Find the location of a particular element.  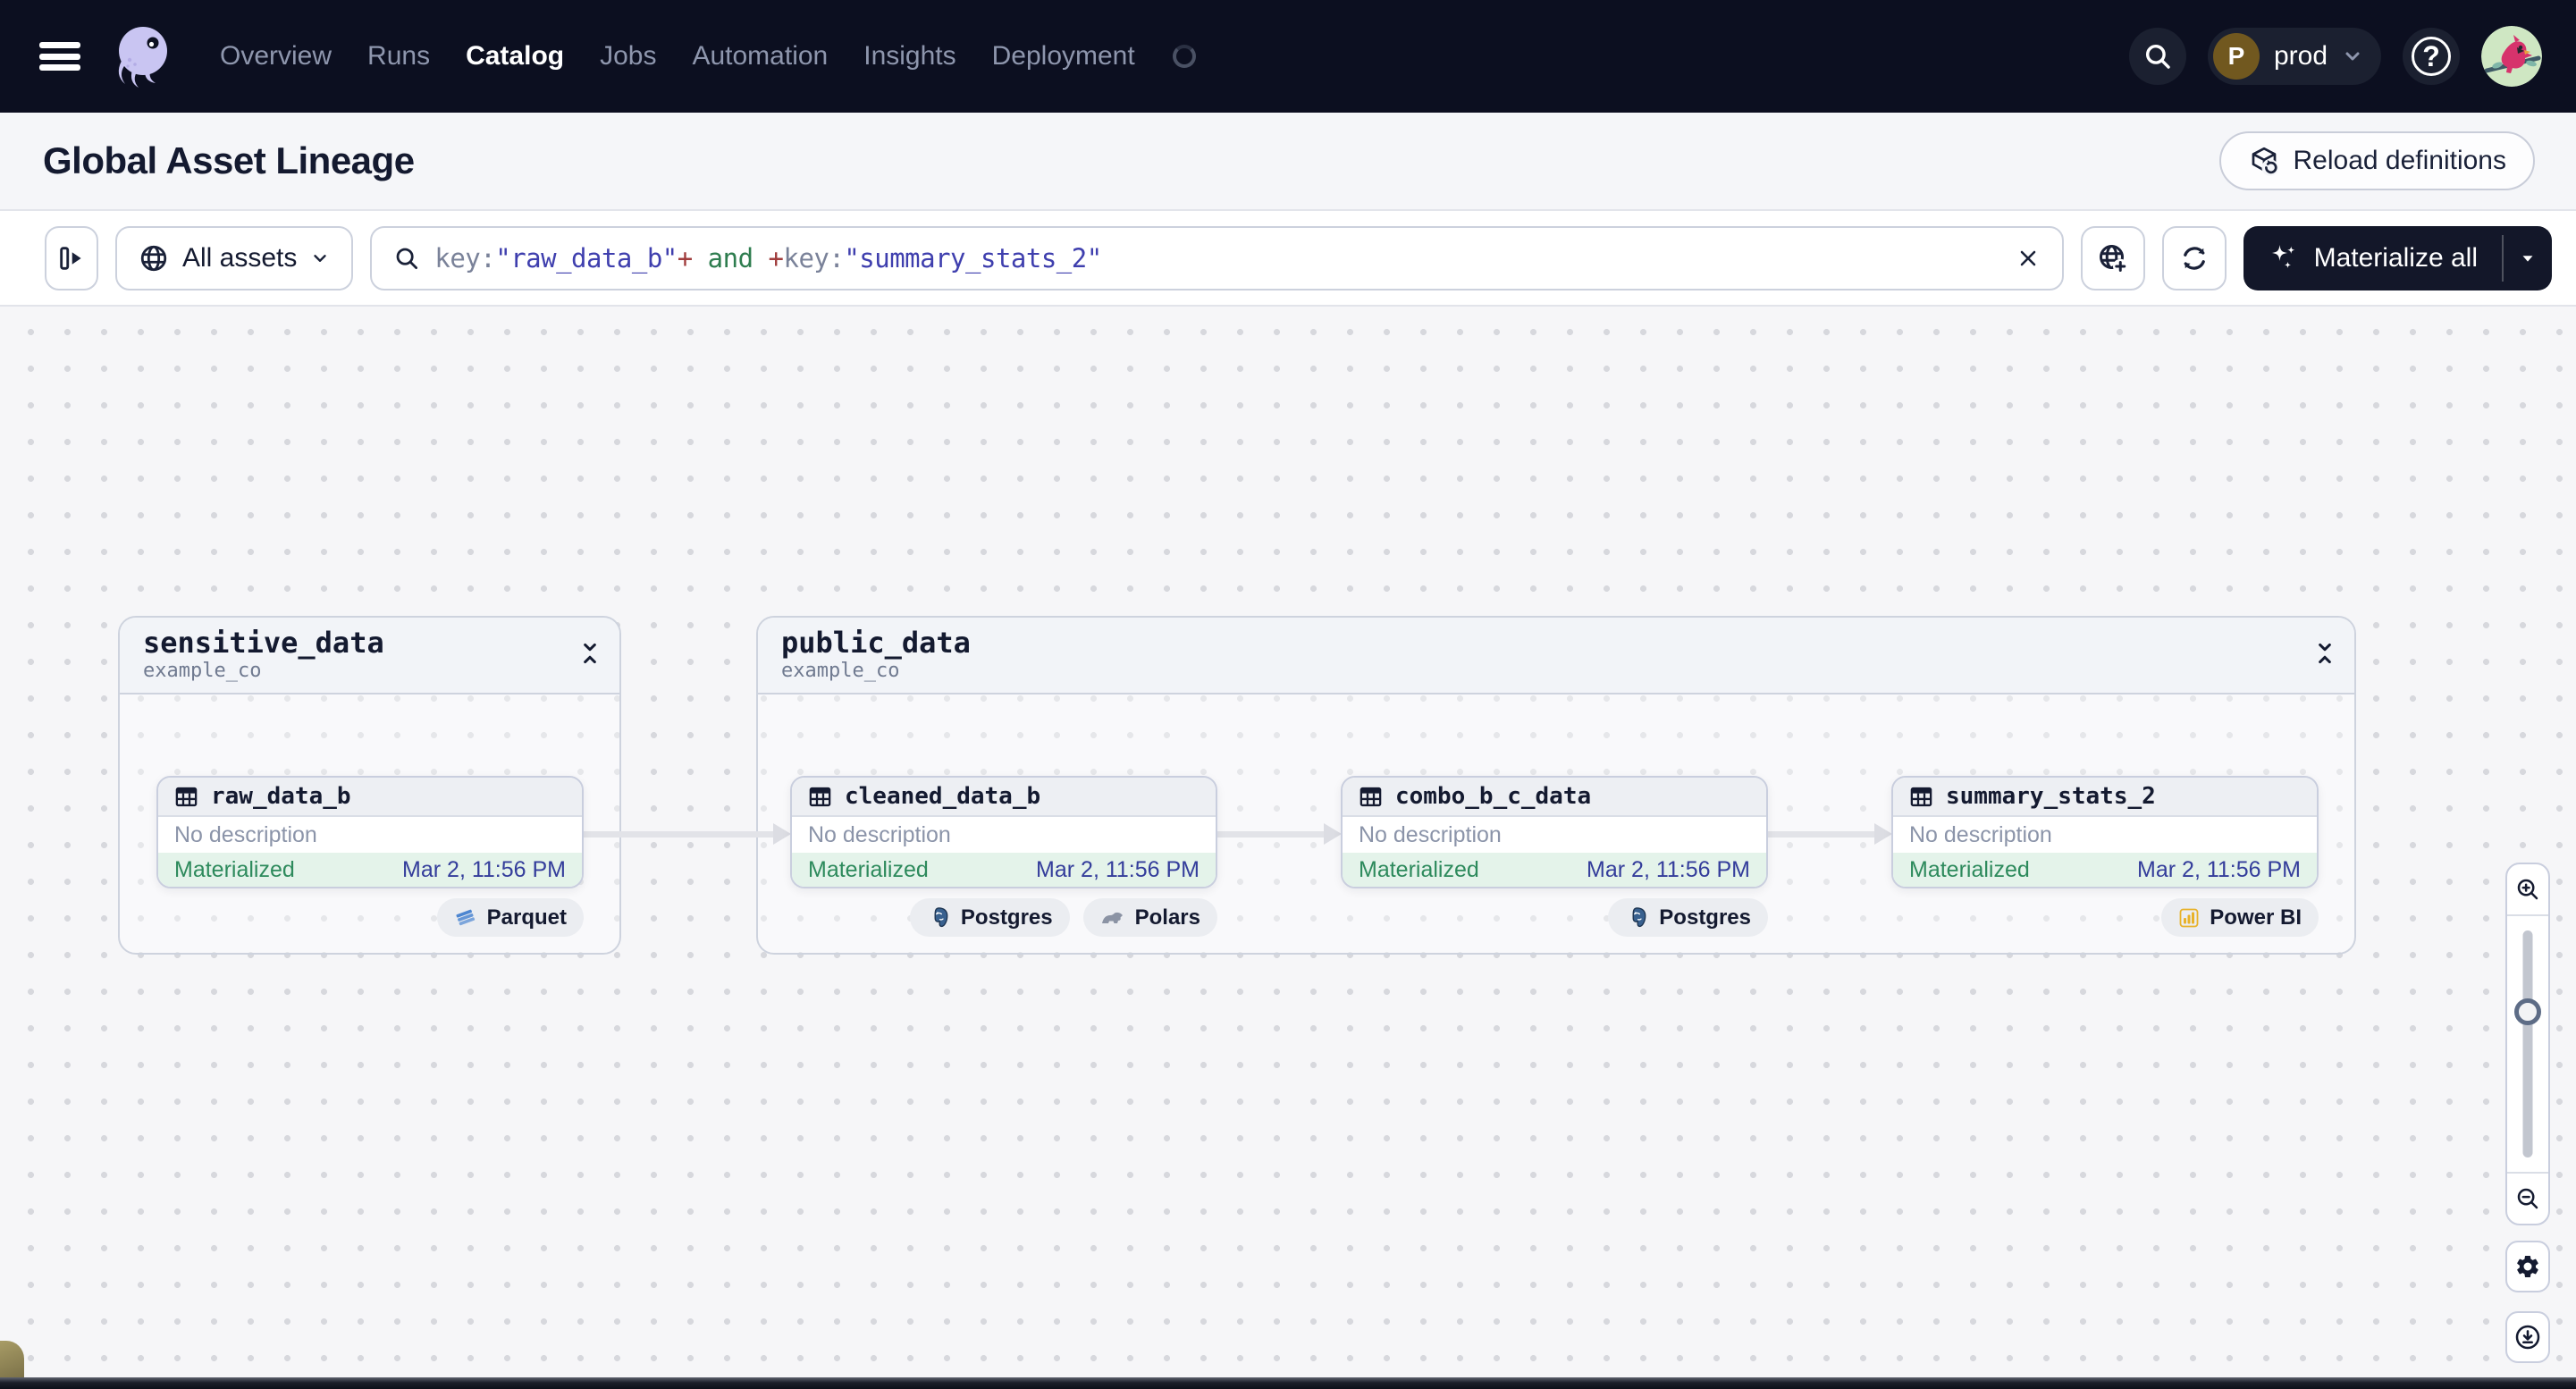

asset-node-header: summary_stats_2 is located at coordinates (2105, 797).